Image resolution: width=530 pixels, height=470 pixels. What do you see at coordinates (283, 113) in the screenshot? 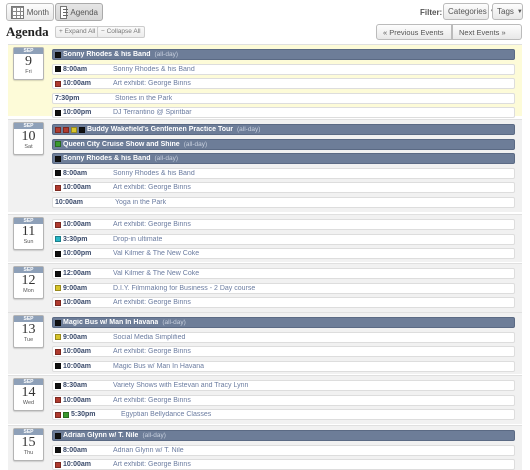
I see `event-row: 10:00pm DJ Terrantino @ Spiritbar` at bounding box center [283, 113].